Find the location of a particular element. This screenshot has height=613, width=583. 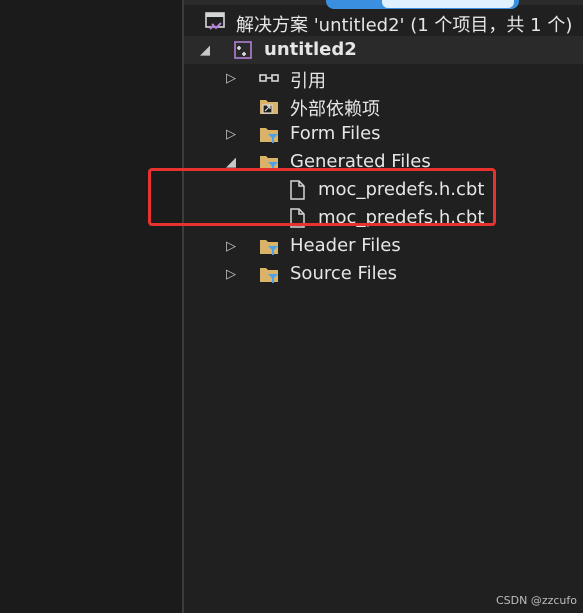

watermark: CSDN @zzcufo is located at coordinates (536, 600).